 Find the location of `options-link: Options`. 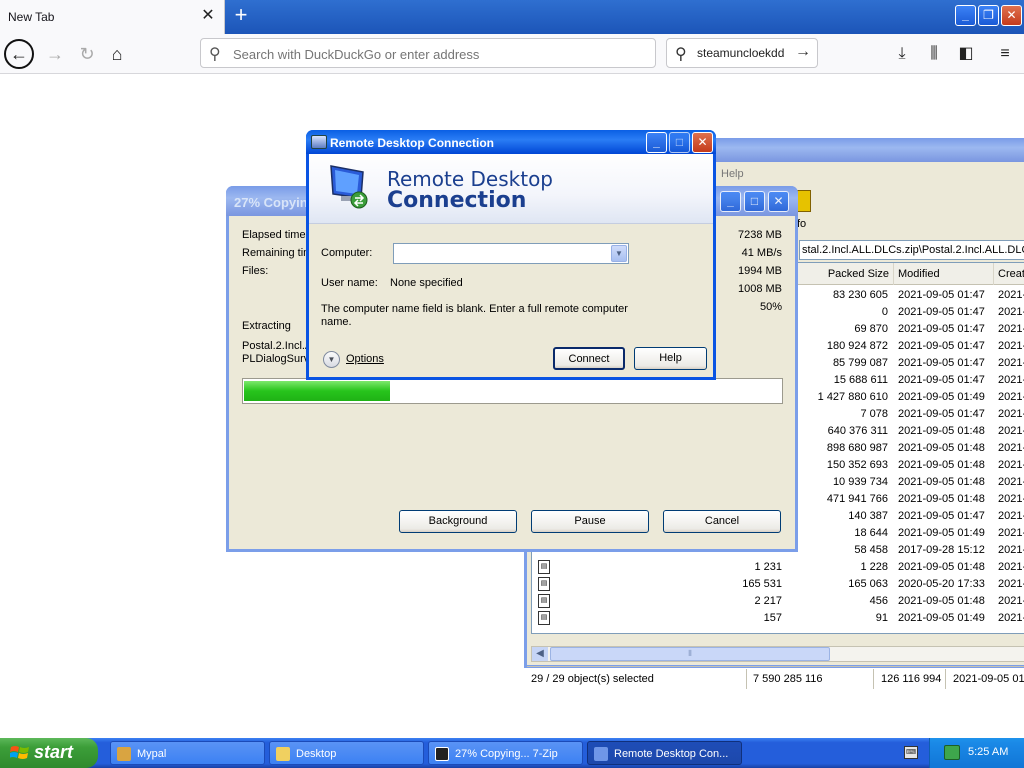

options-link: Options is located at coordinates (365, 359).